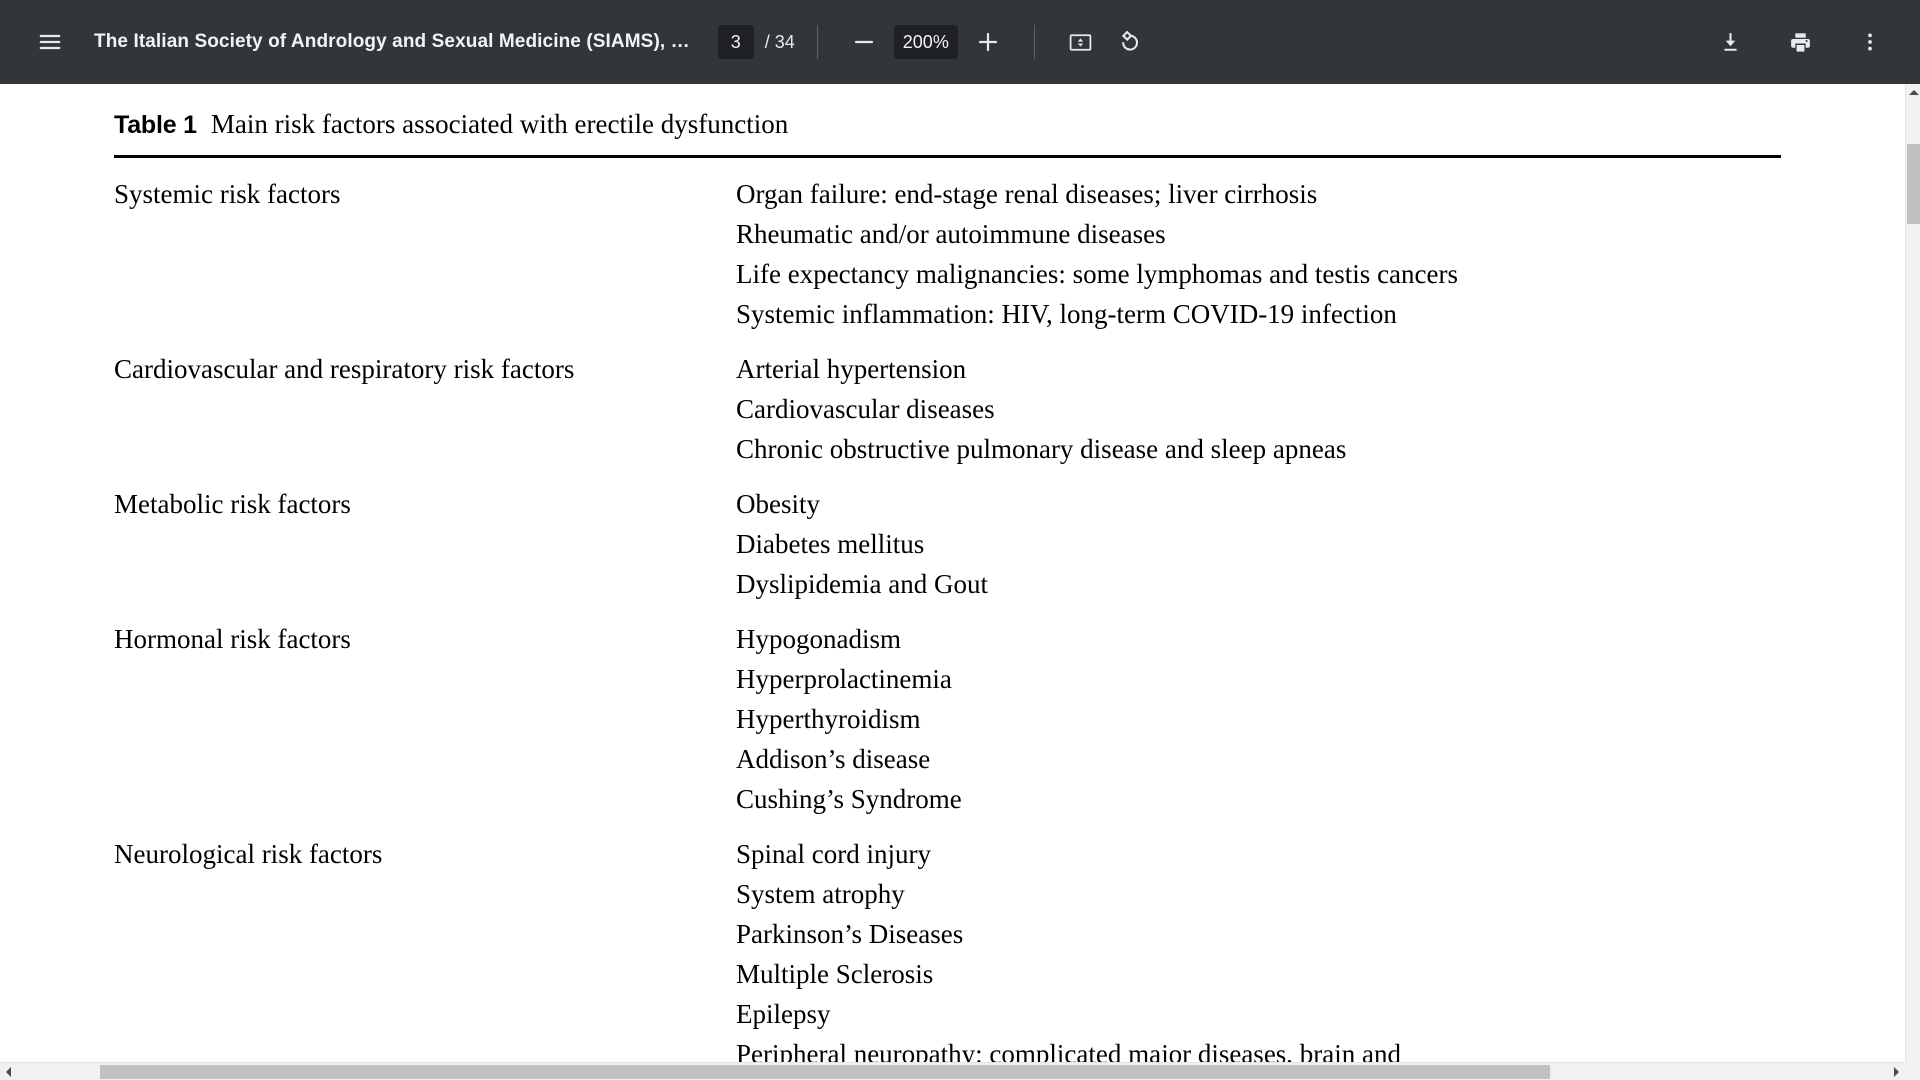 This screenshot has width=1920, height=1080. Describe the element at coordinates (1912, 582) in the screenshot. I see `vertical-scrollbar` at that location.